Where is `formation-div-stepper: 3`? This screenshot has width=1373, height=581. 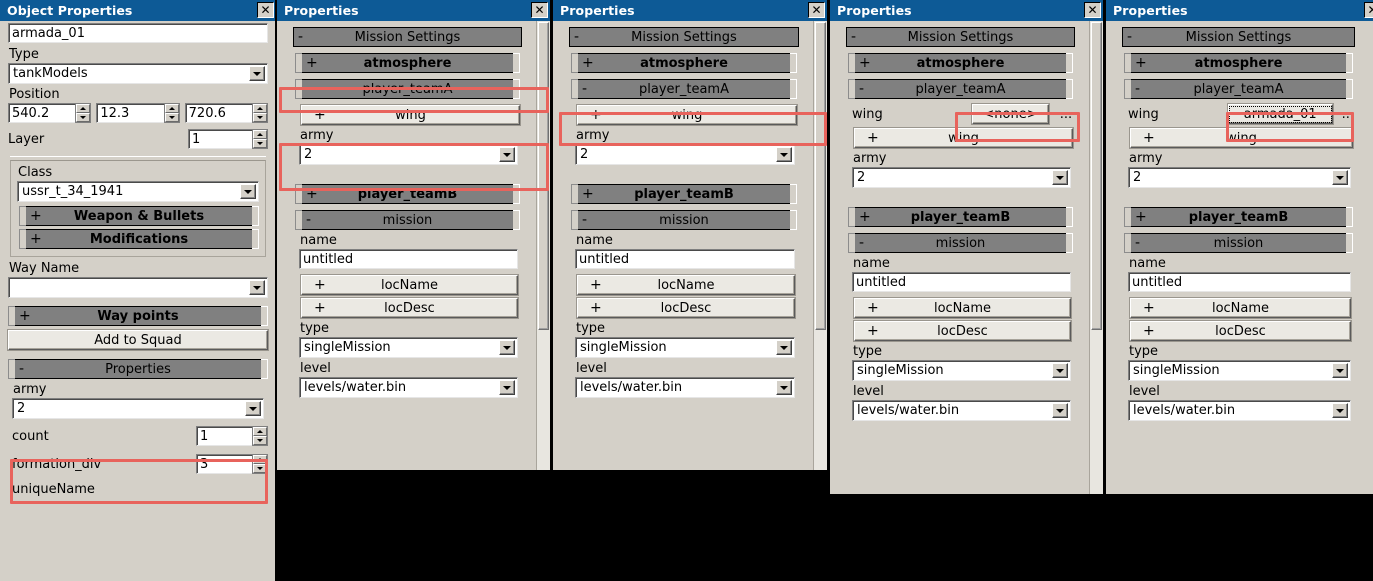 formation-div-stepper: 3 is located at coordinates (232, 464).